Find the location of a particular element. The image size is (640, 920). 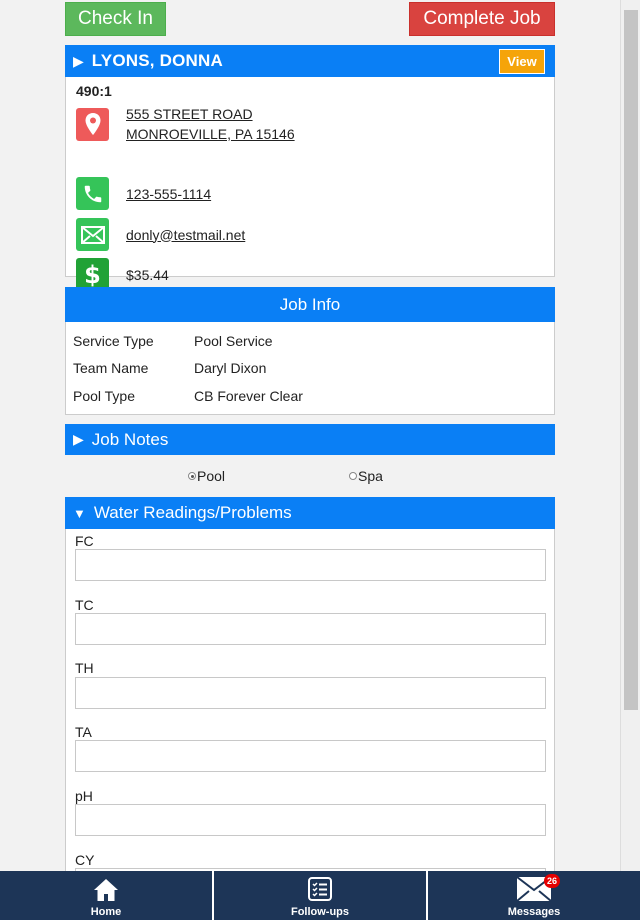

ta-label: TA is located at coordinates (83, 732).